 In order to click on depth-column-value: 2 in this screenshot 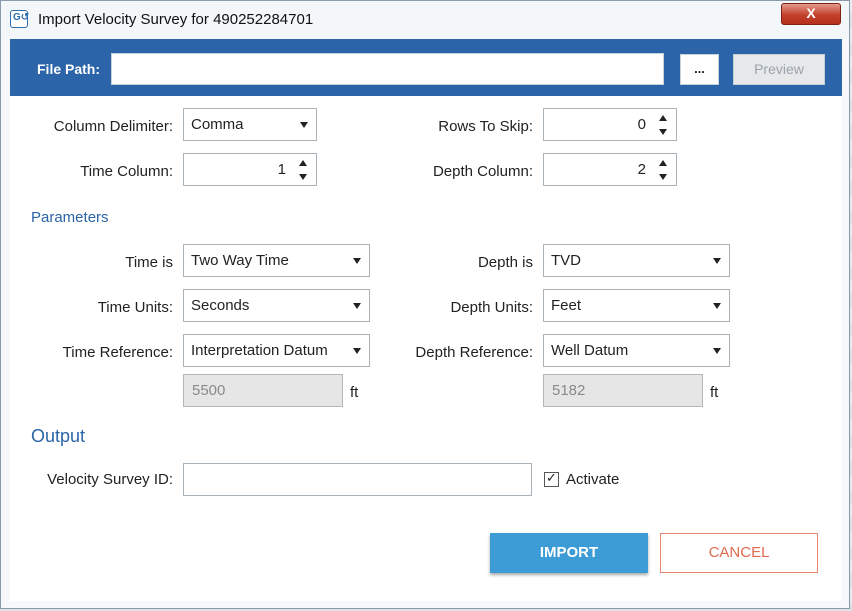, I will do `click(641, 169)`.